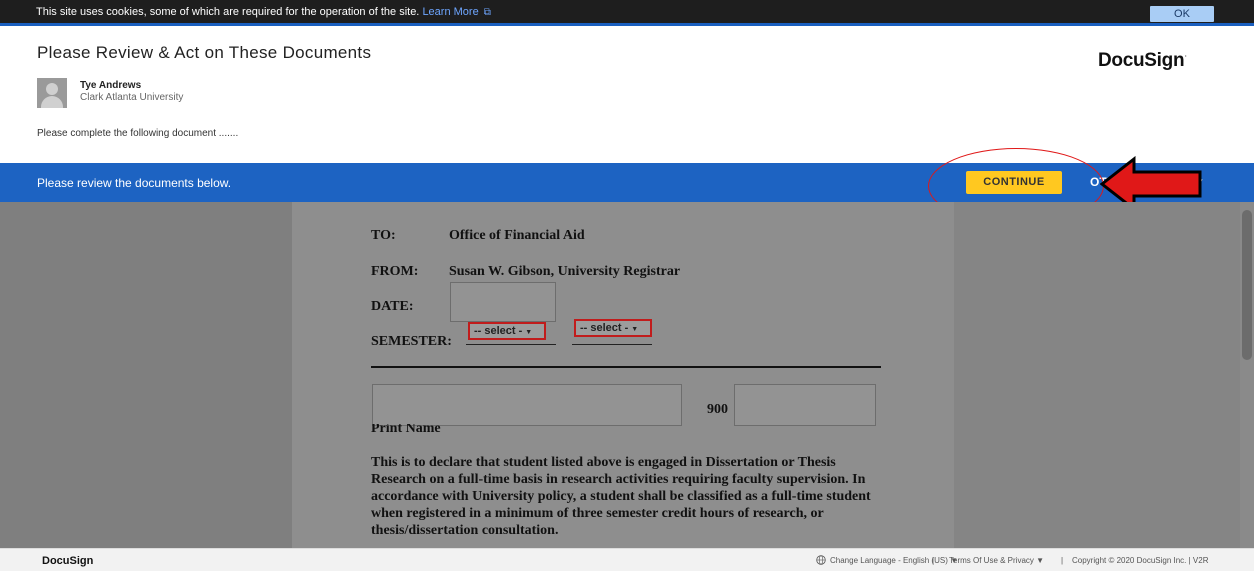  I want to click on language-text: Change Language - English (US), so click(889, 560).